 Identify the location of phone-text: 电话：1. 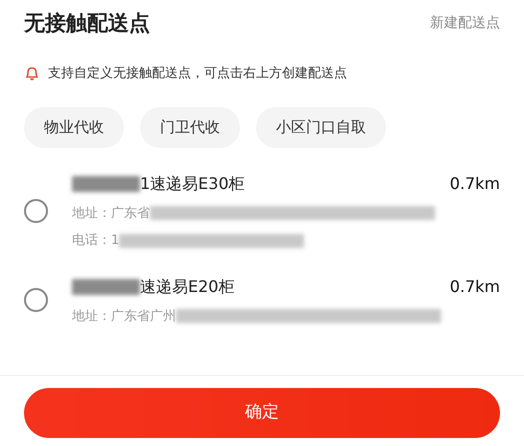
(96, 241).